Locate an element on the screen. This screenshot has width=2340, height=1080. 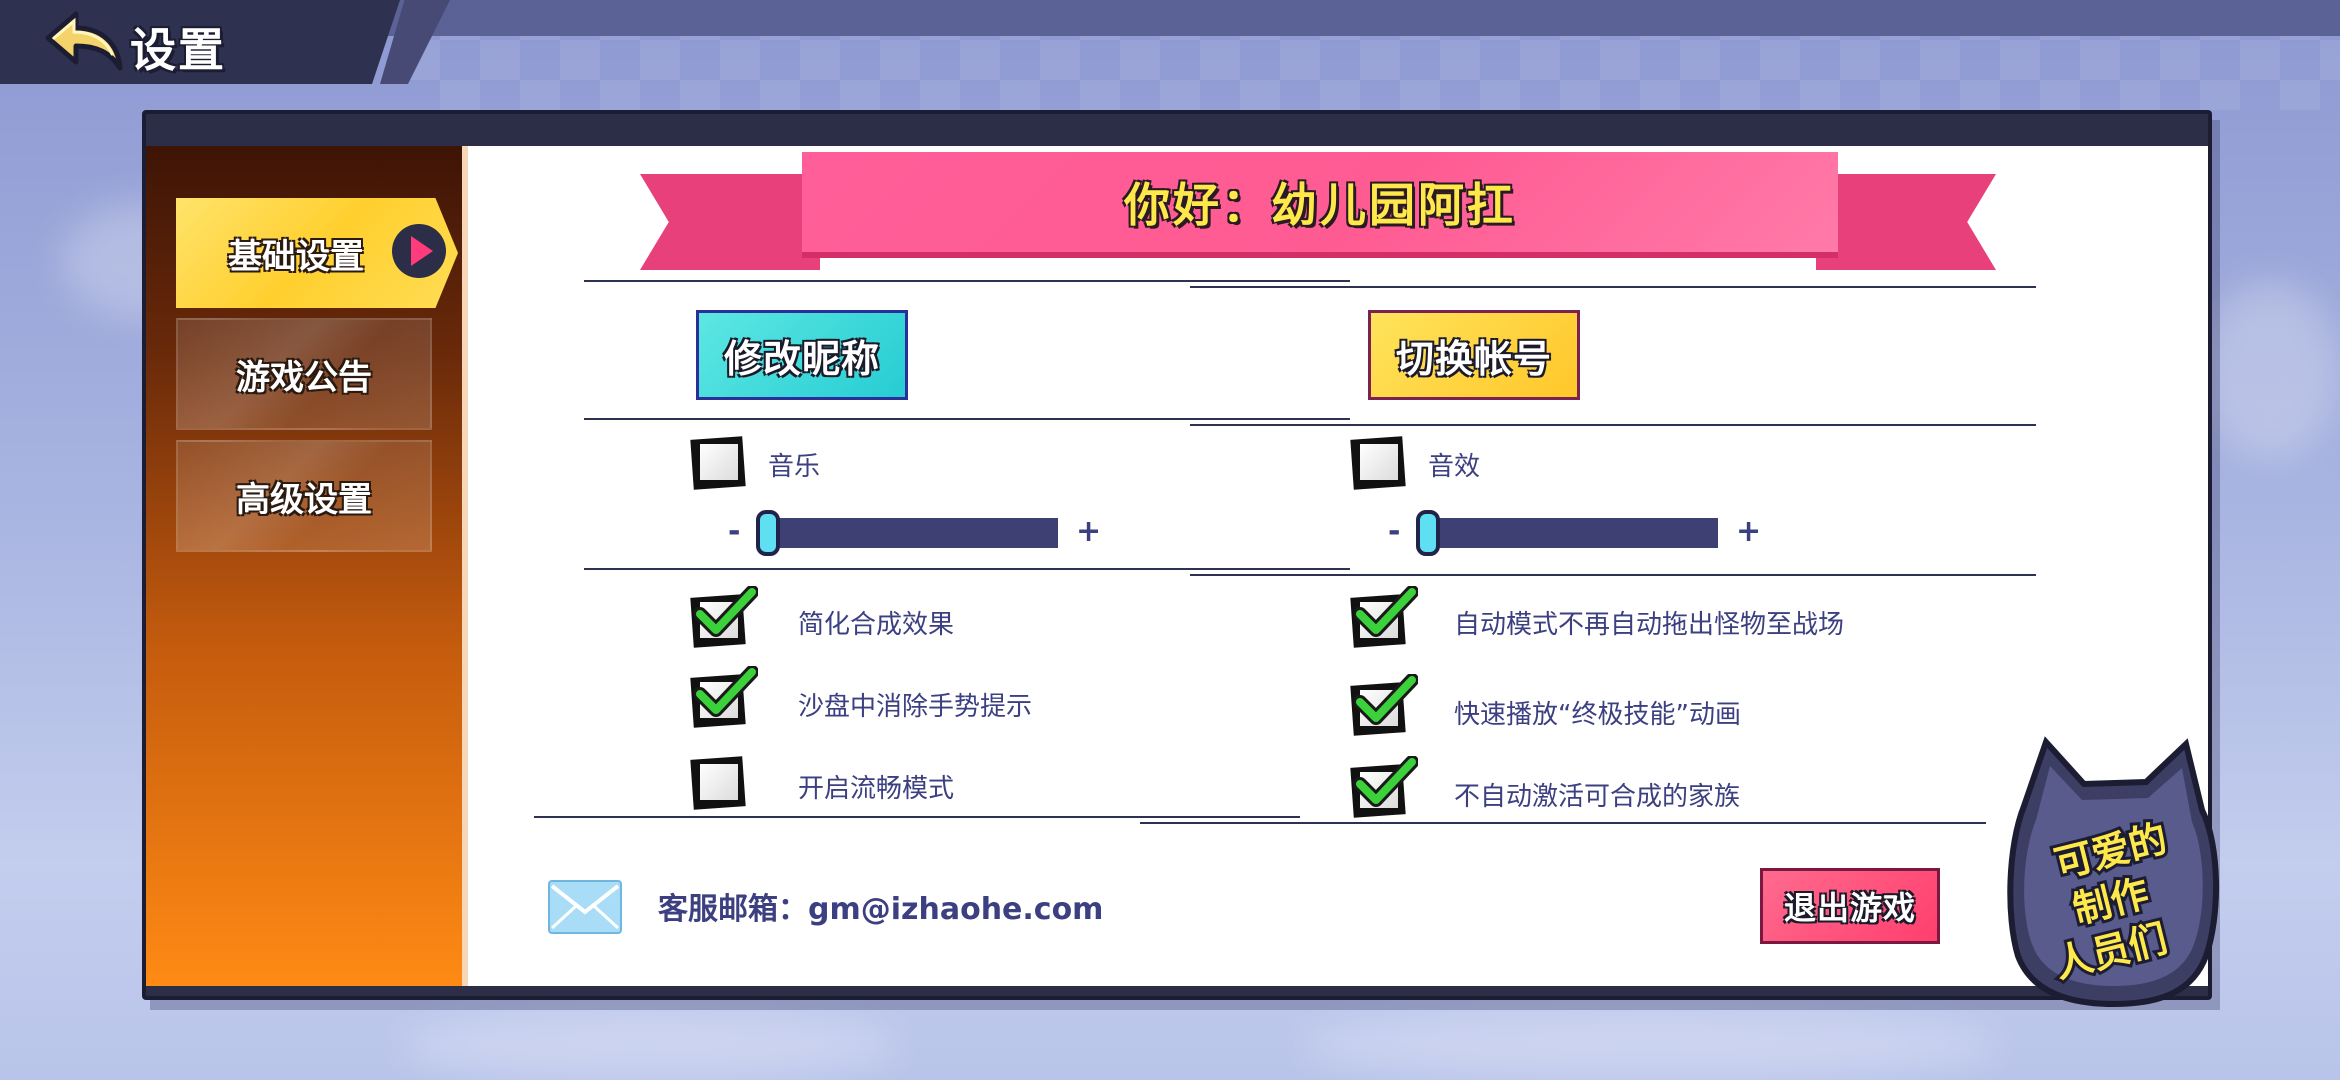
page-title: 设置 is located at coordinates (178, 50).